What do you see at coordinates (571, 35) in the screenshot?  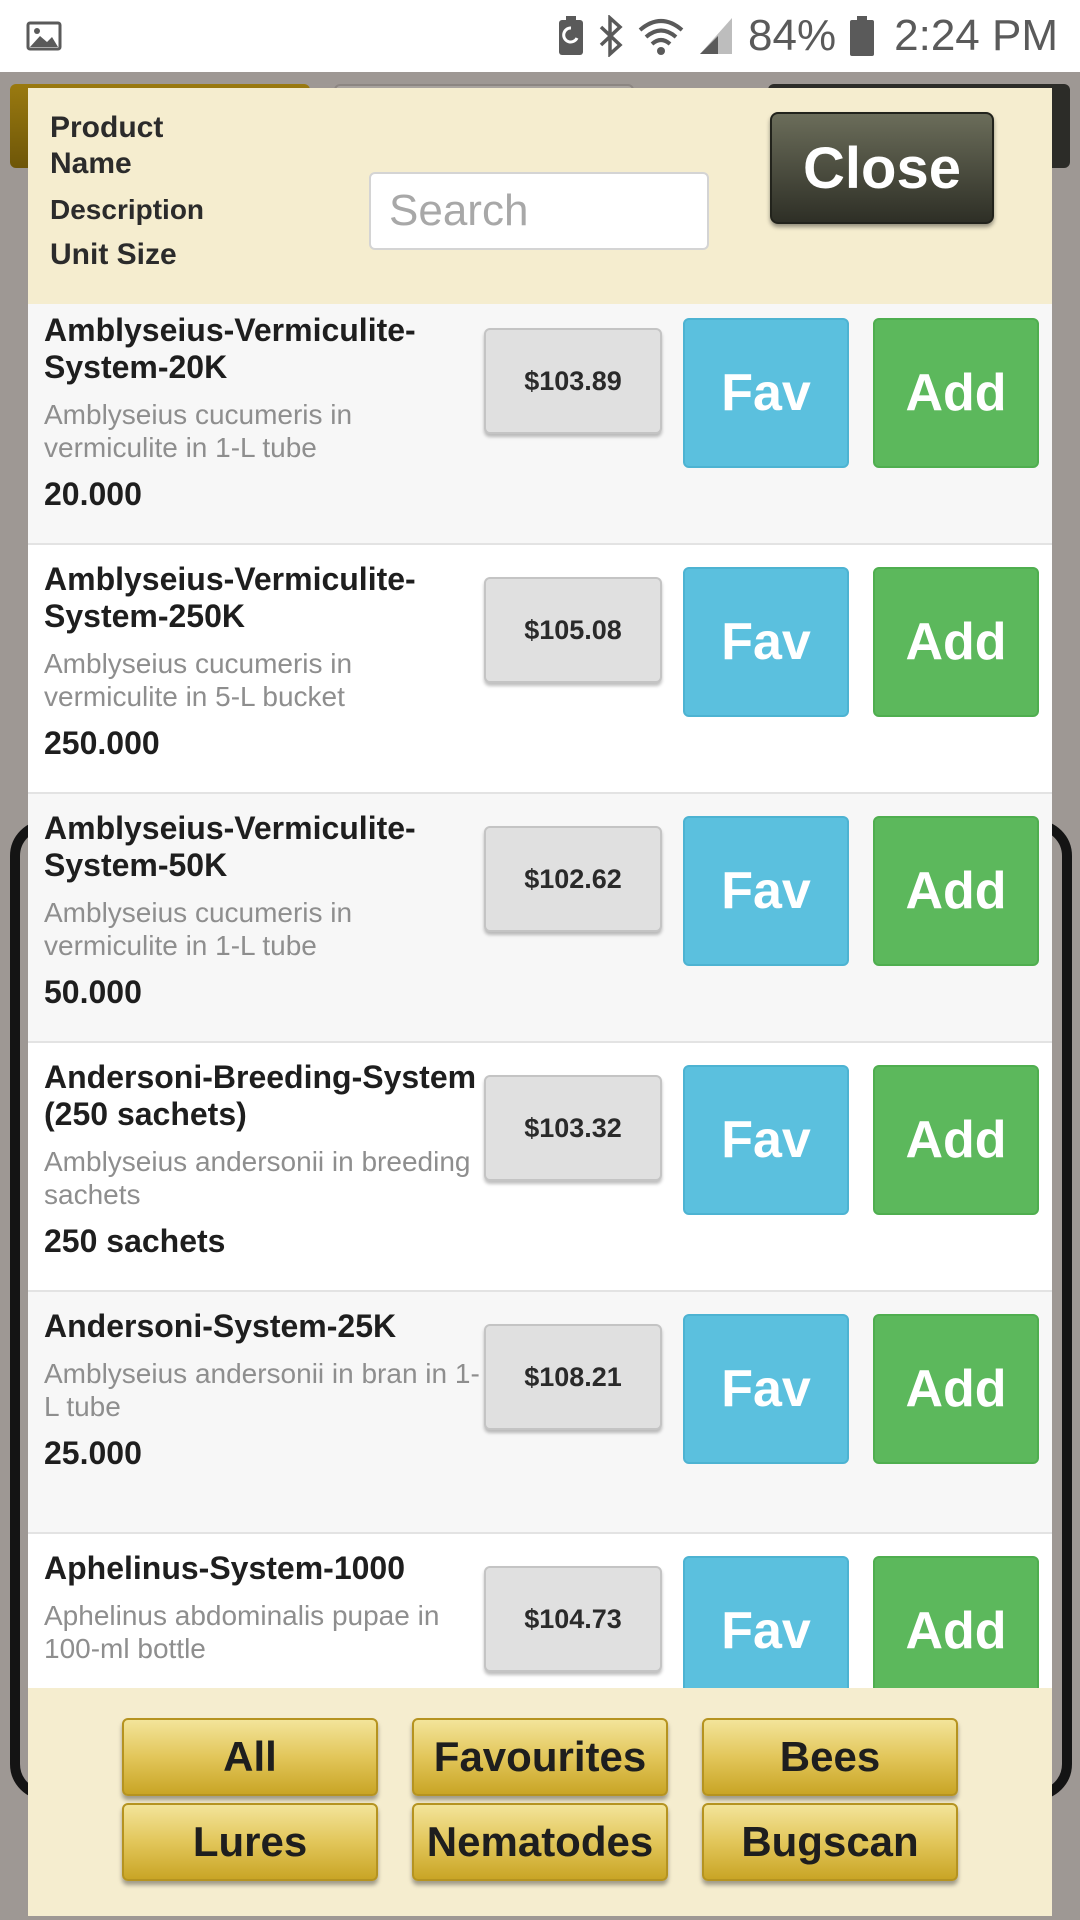 I see `battery-saver-icon` at bounding box center [571, 35].